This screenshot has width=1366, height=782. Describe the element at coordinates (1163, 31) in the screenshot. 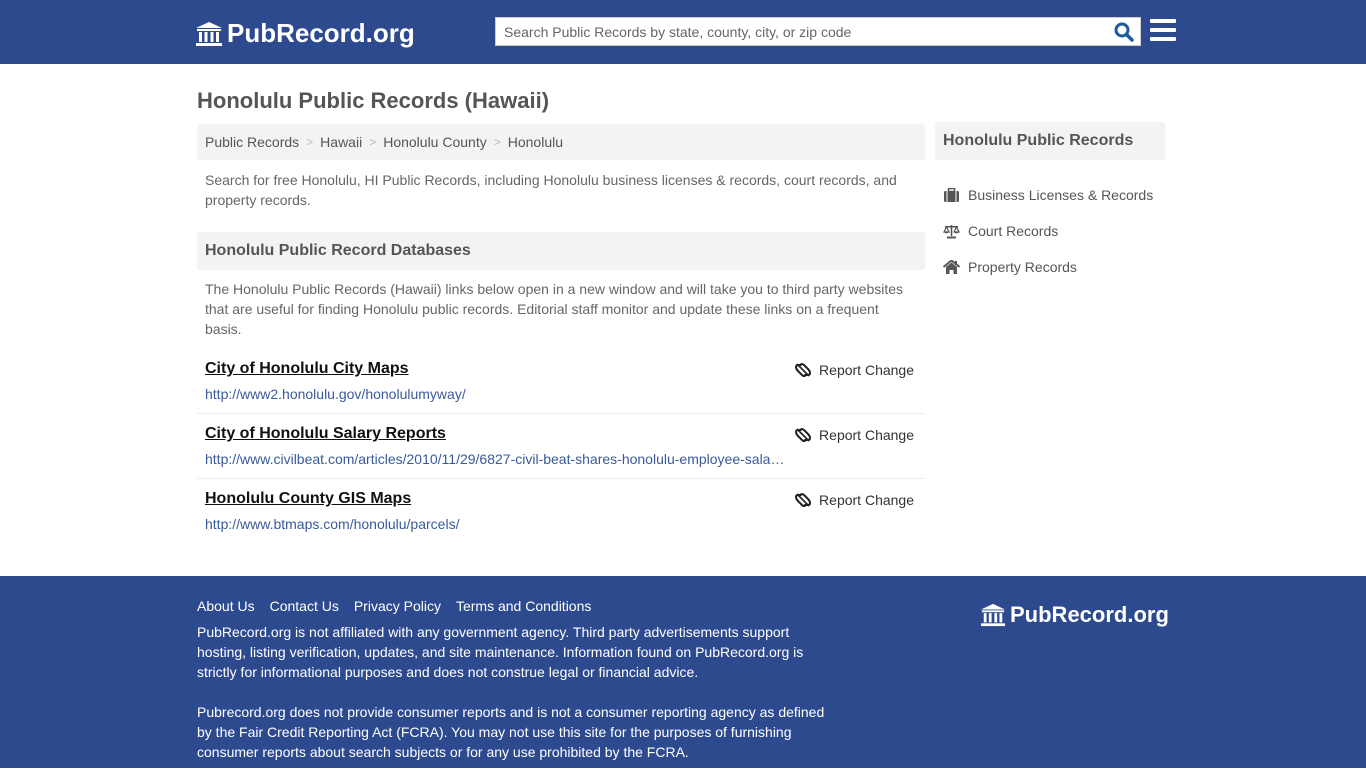

I see `hamburger-menu-icon` at that location.